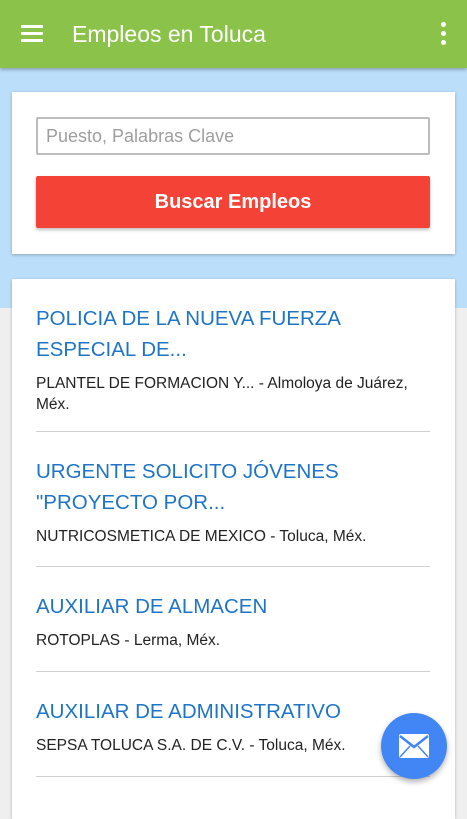 The height and width of the screenshot is (819, 467). What do you see at coordinates (233, 136) in the screenshot?
I see `search-input` at bounding box center [233, 136].